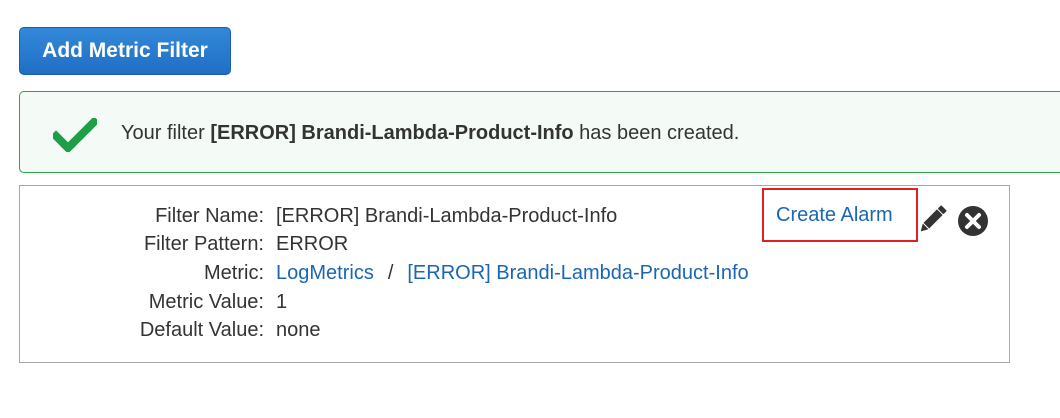 Image resolution: width=1060 pixels, height=418 pixels. Describe the element at coordinates (209, 216) in the screenshot. I see `filter-name-label: Filter Name:` at that location.